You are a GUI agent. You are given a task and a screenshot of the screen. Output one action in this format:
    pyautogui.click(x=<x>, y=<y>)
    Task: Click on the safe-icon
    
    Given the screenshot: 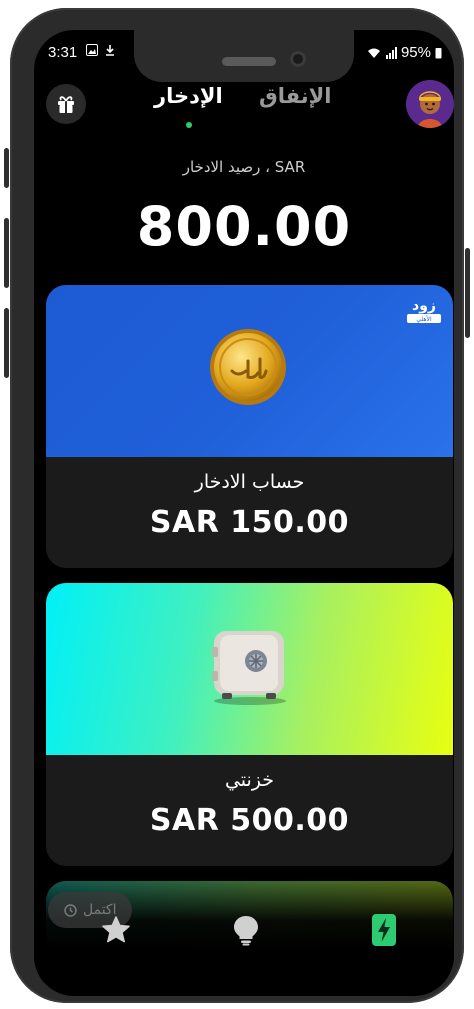 What is the action you would take?
    pyautogui.click(x=249, y=668)
    